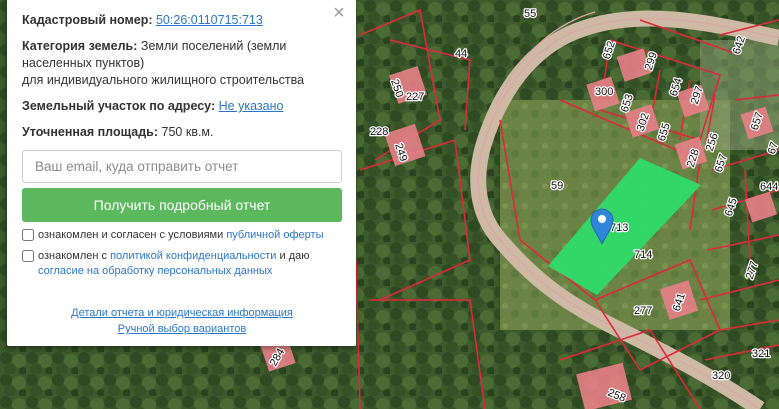 This screenshot has height=409, width=779. I want to click on land-category-value-1: Земли поселений (земли, so click(213, 46).